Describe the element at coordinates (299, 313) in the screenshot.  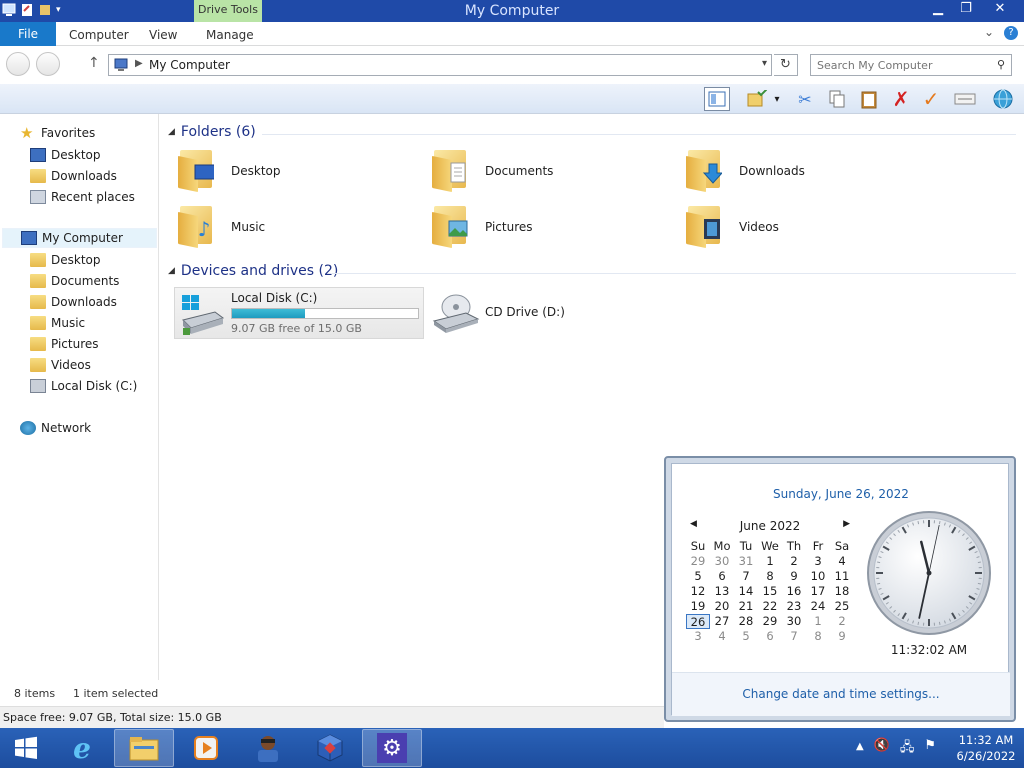
I see `drive-local-disk-c: Local Disk (C:) 9.07 GB free of 15.0 GB` at that location.